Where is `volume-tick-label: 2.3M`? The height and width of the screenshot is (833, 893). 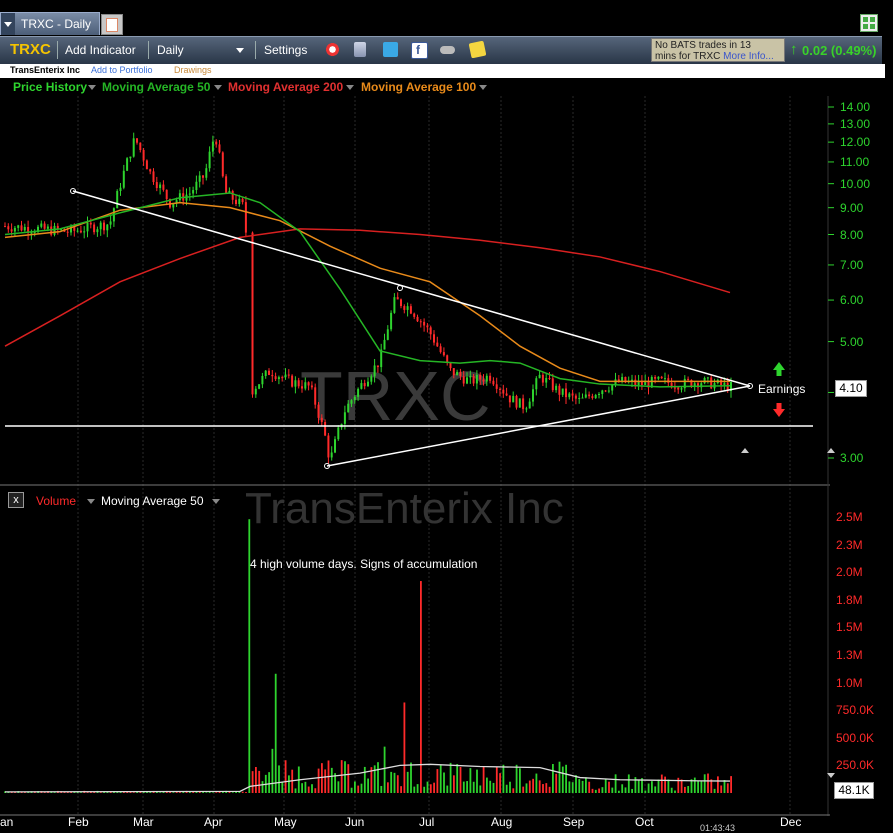 volume-tick-label: 2.3M is located at coordinates (849, 544).